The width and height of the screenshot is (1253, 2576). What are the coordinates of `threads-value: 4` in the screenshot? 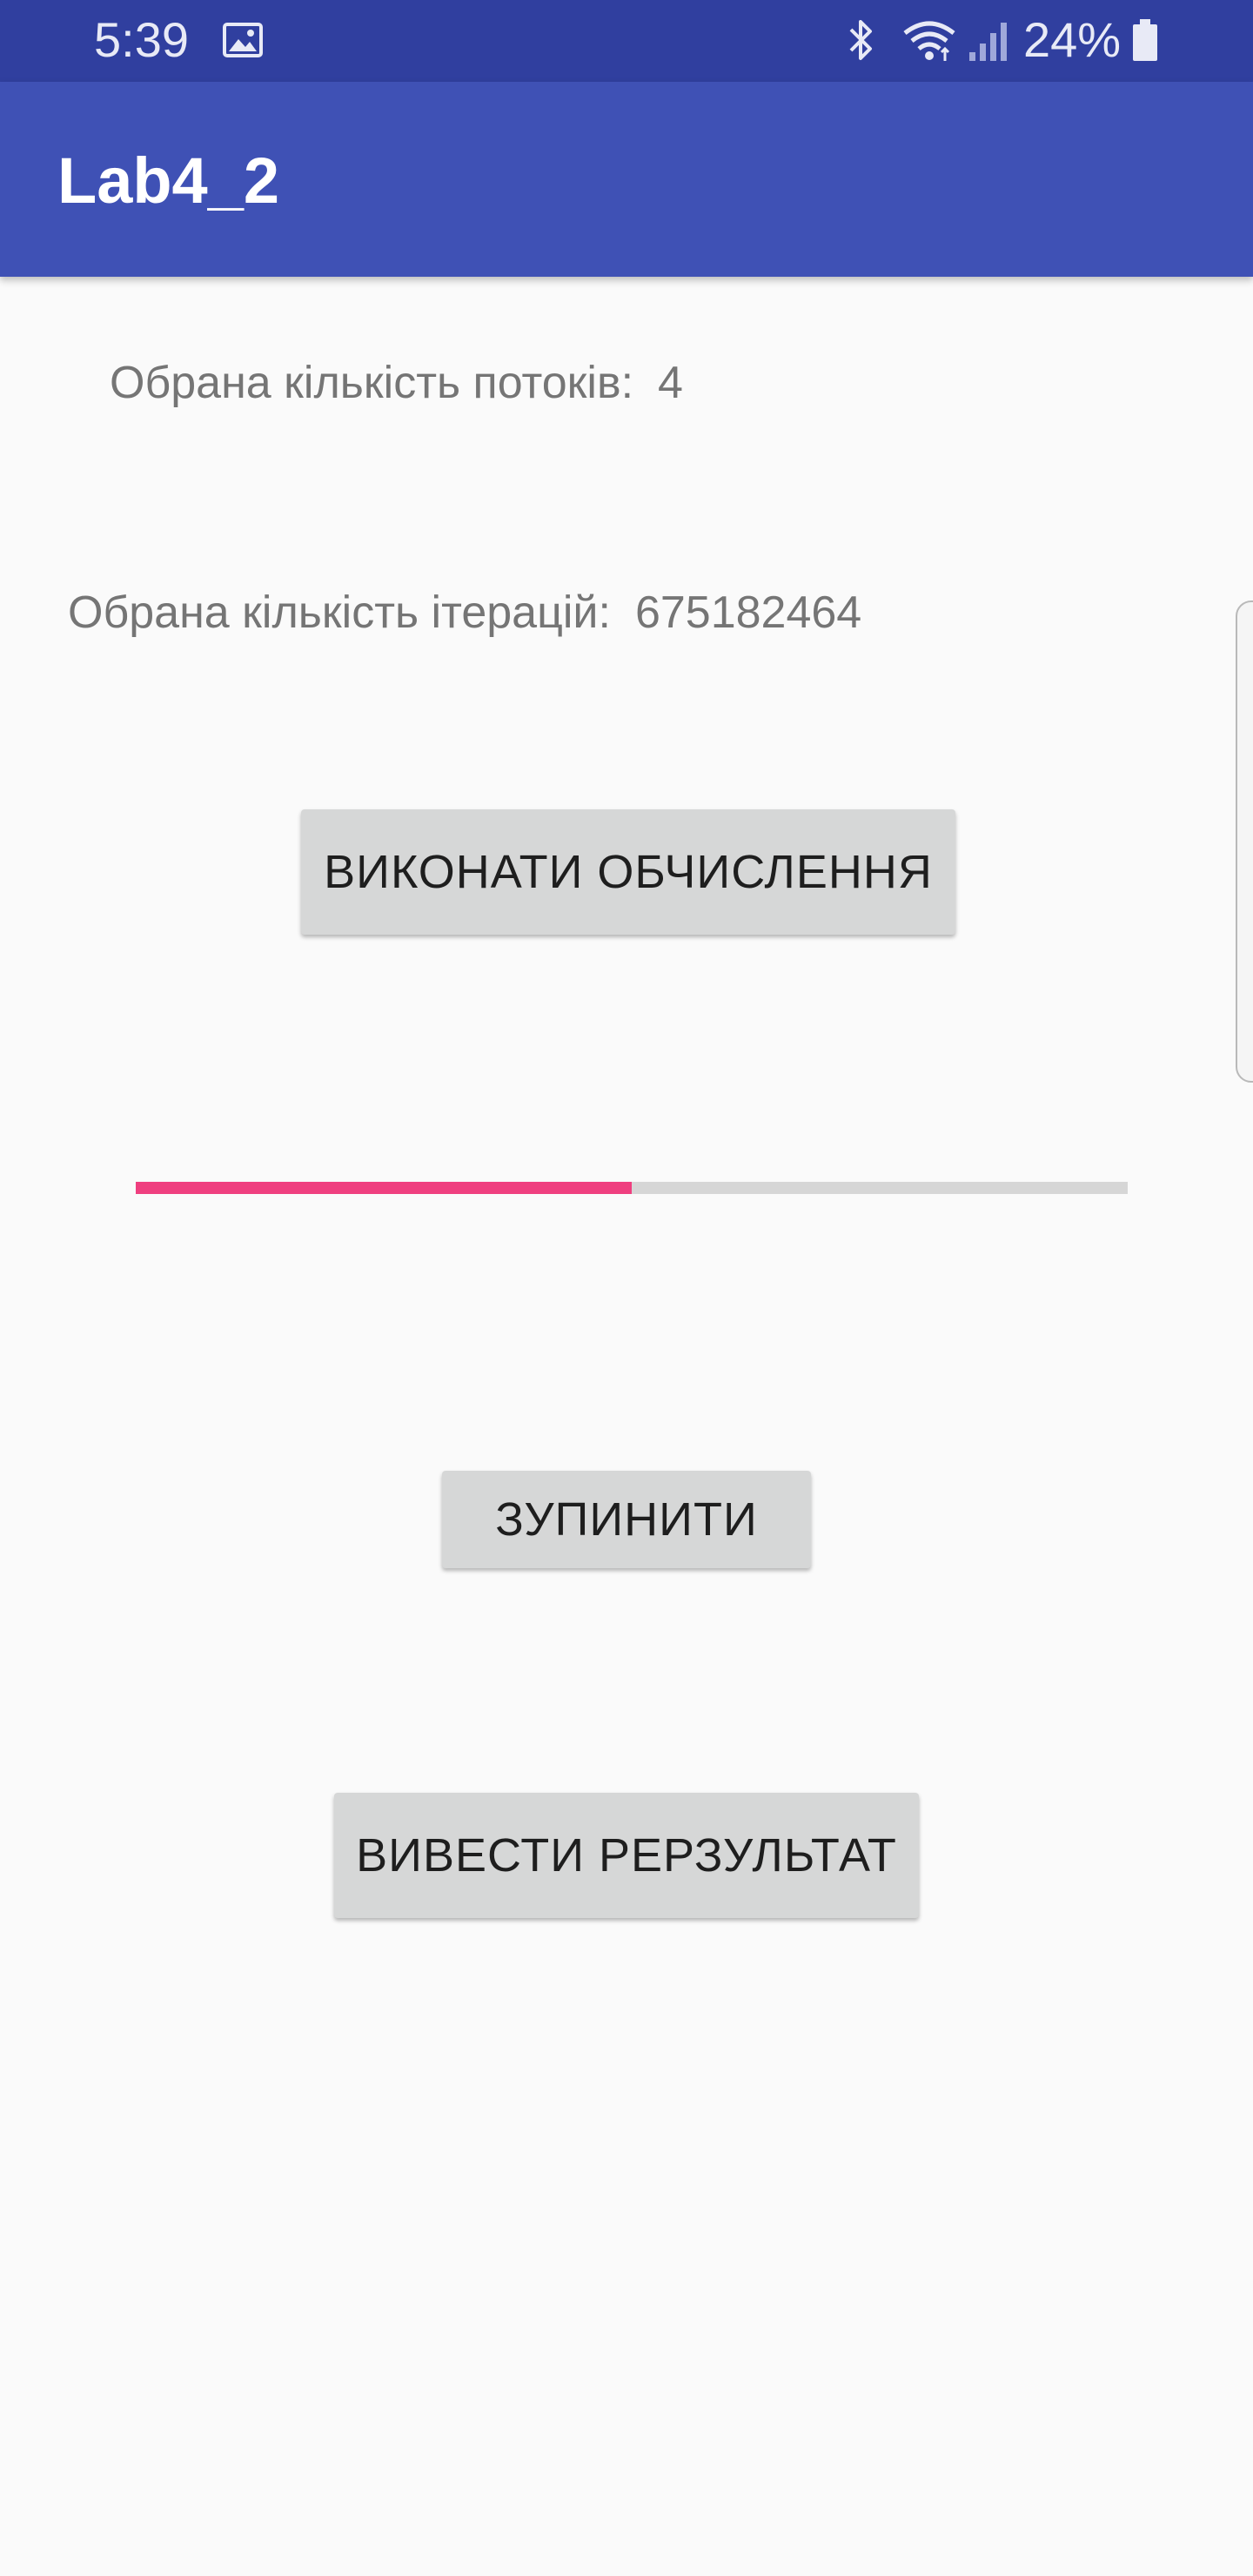 It's located at (670, 383).